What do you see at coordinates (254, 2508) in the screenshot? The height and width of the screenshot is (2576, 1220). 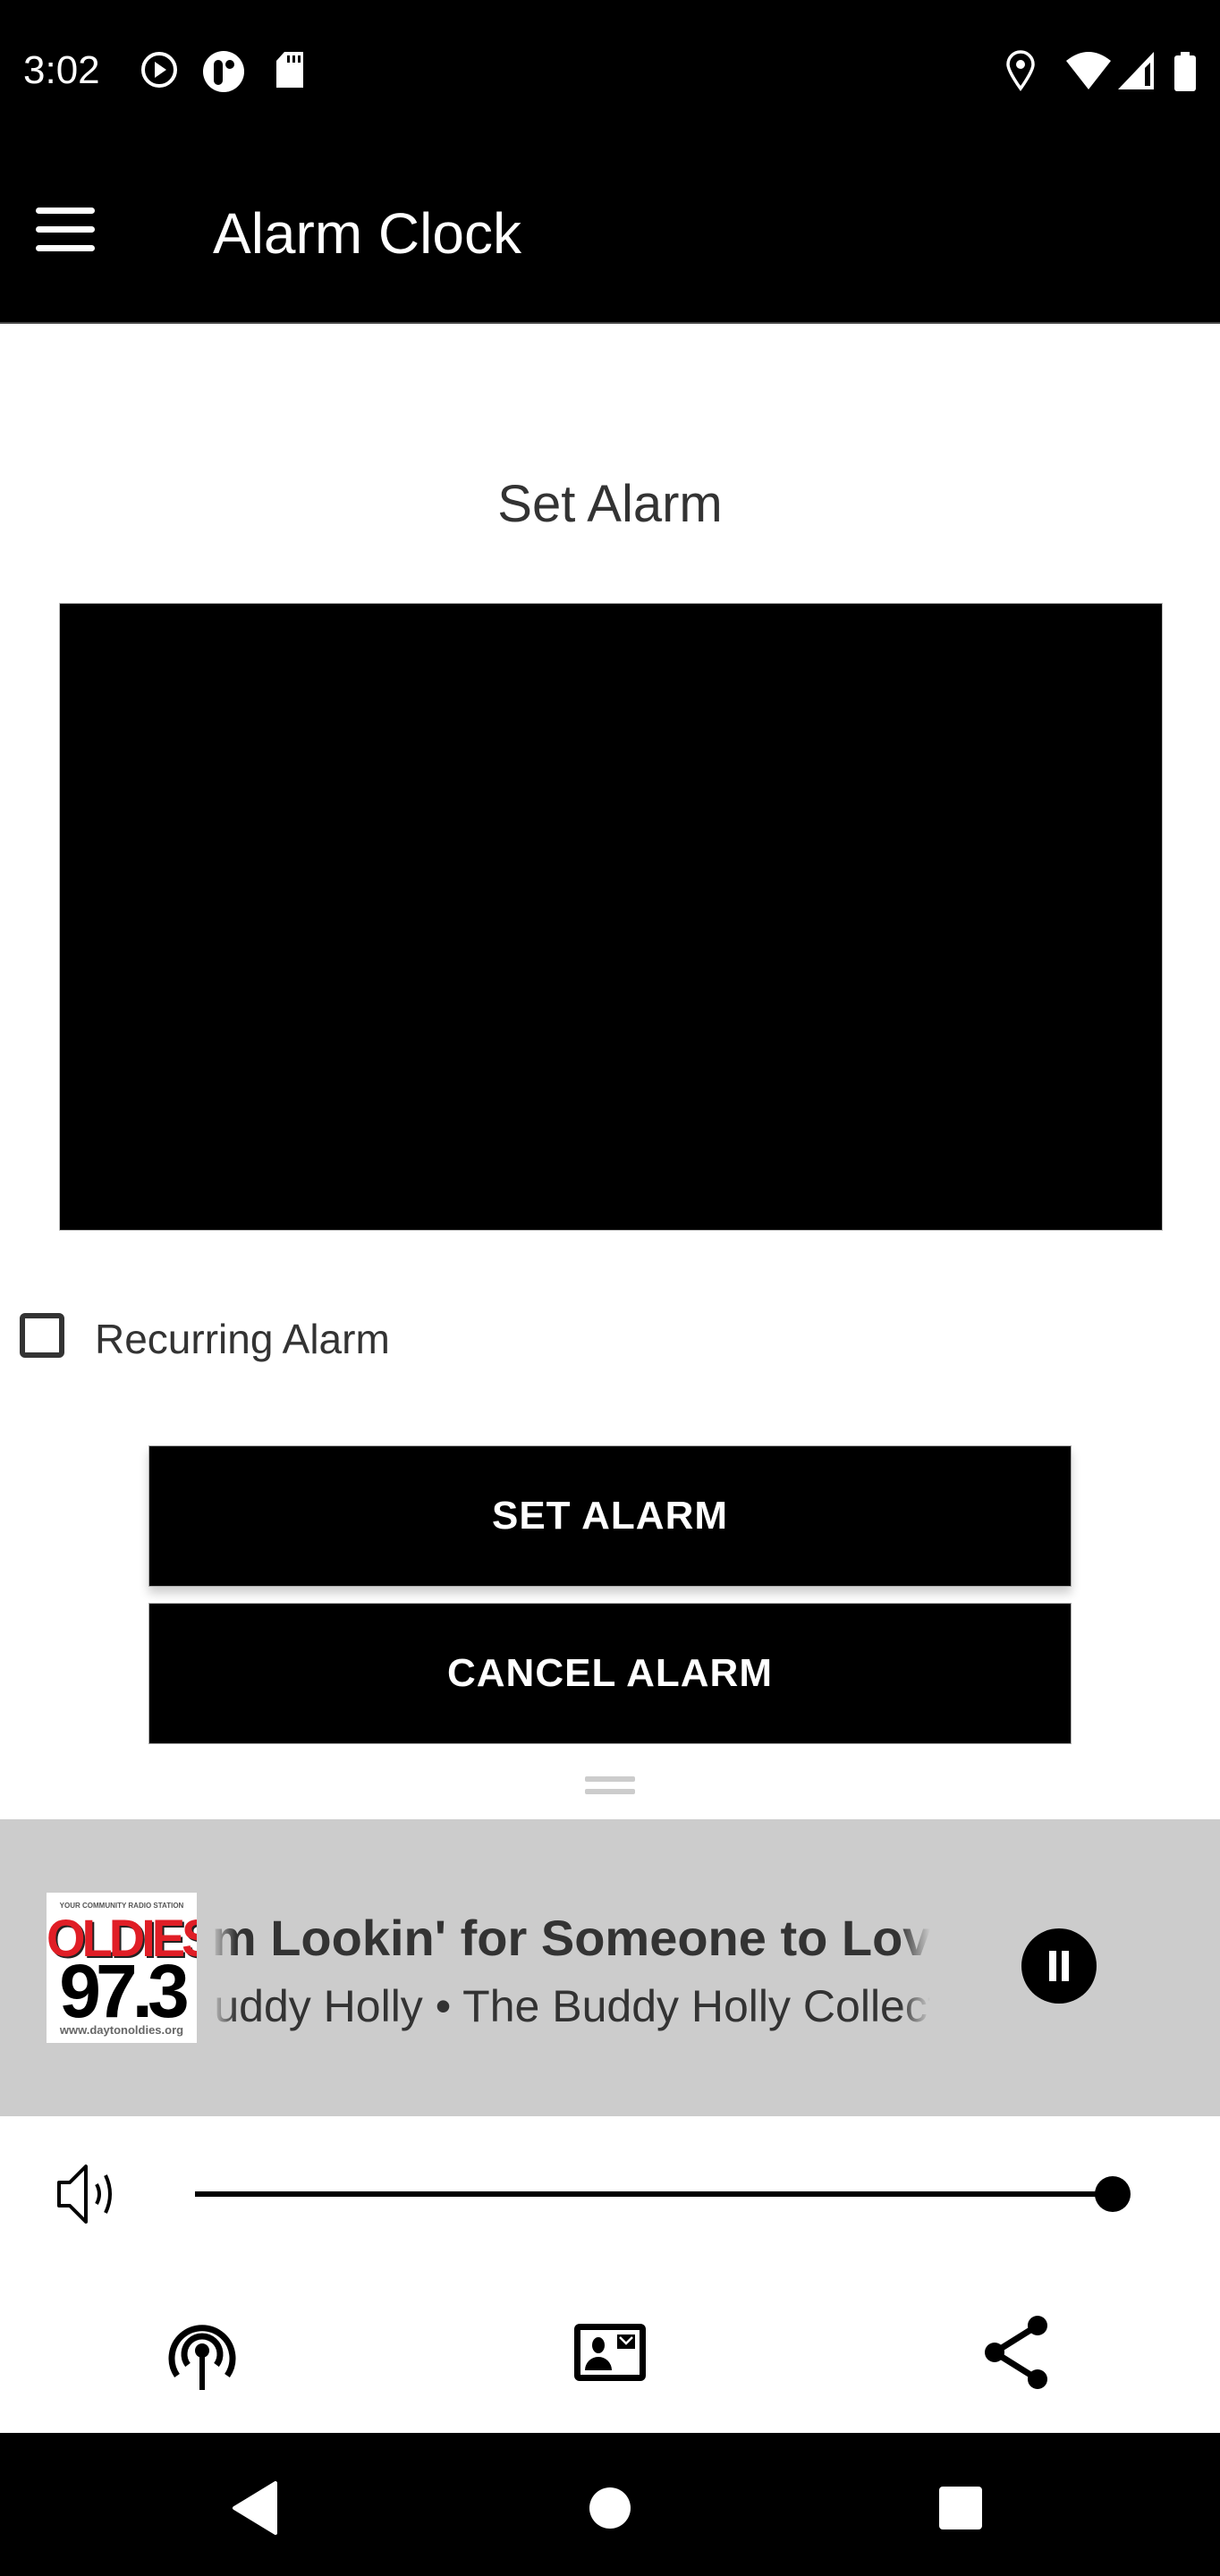 I see `back-icon` at bounding box center [254, 2508].